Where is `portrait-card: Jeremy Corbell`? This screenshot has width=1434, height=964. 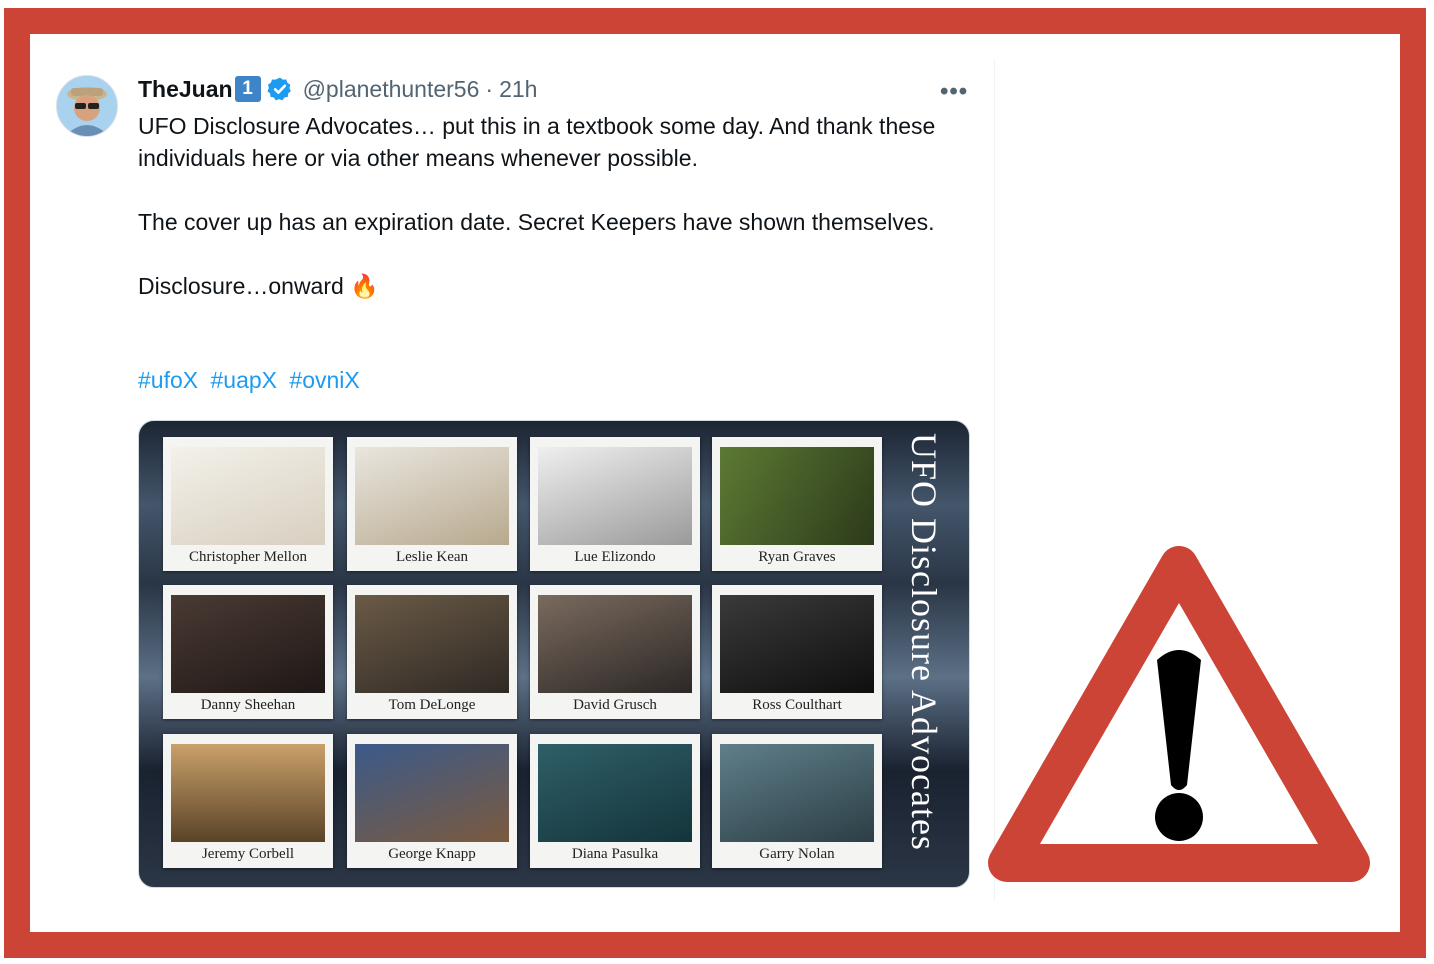 portrait-card: Jeremy Corbell is located at coordinates (248, 801).